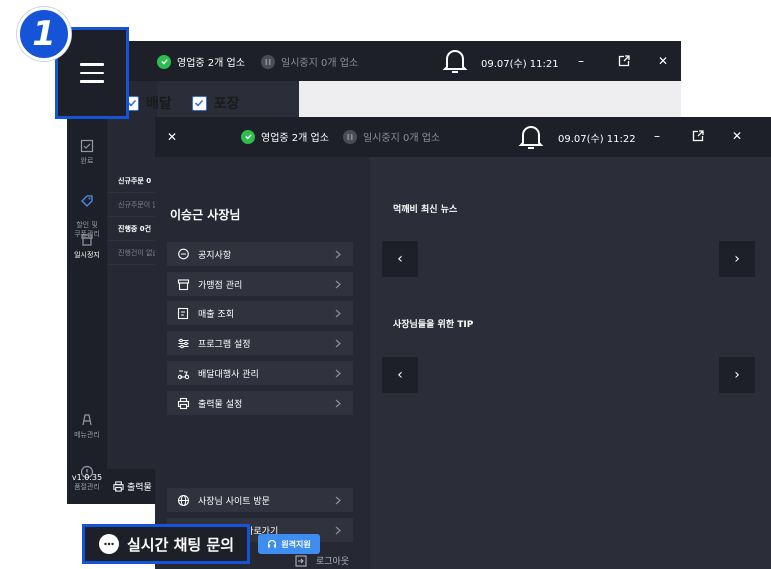  Describe the element at coordinates (148, 103) in the screenshot. I see `checkbox-delivery: 배달` at that location.